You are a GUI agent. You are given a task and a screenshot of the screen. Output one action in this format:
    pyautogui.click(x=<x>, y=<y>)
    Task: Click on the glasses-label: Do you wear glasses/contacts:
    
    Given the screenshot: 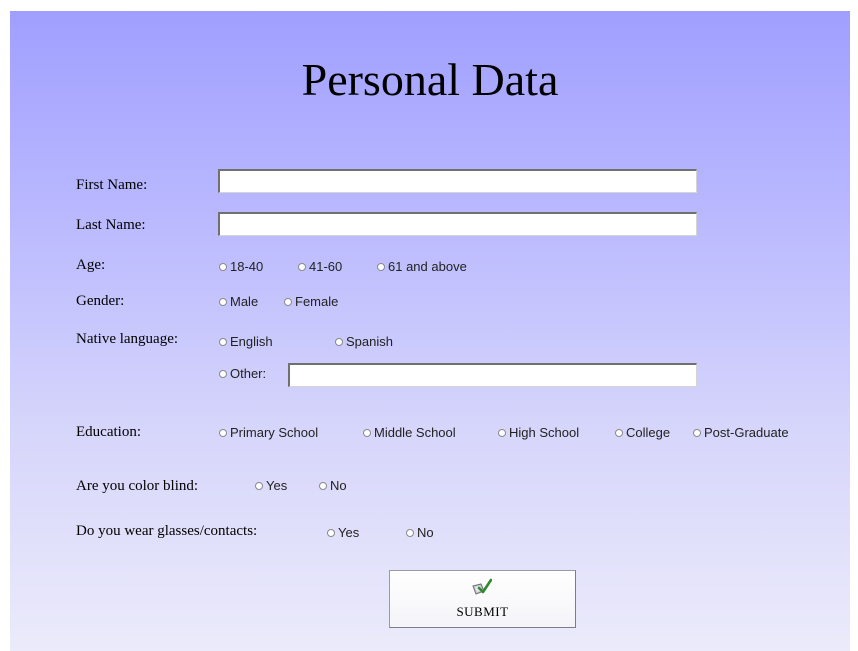 What is the action you would take?
    pyautogui.click(x=167, y=531)
    